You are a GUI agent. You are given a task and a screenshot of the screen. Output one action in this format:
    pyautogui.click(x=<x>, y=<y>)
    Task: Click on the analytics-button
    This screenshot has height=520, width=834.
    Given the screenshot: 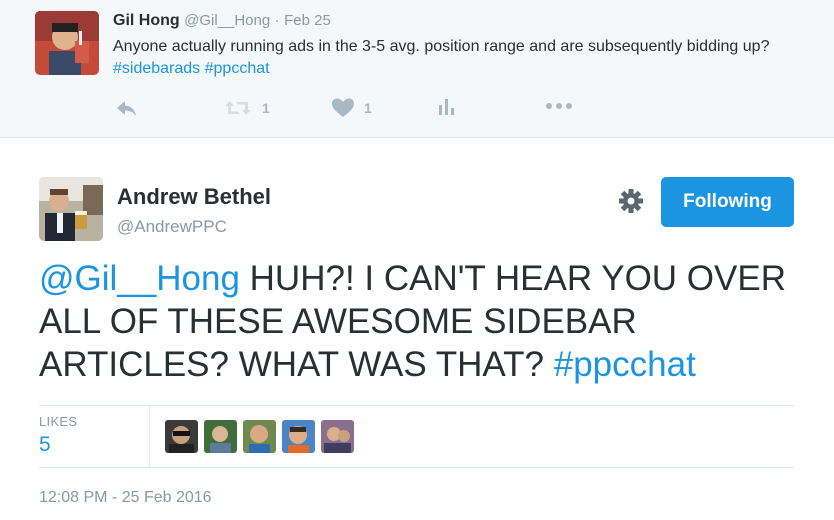 What is the action you would take?
    pyautogui.click(x=447, y=107)
    